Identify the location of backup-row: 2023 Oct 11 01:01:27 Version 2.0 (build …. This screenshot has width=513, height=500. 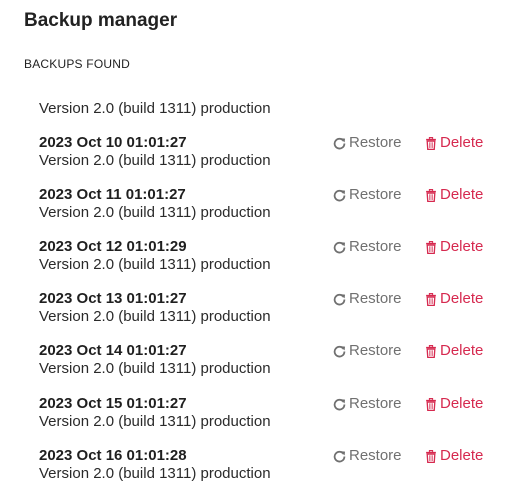
(269, 208).